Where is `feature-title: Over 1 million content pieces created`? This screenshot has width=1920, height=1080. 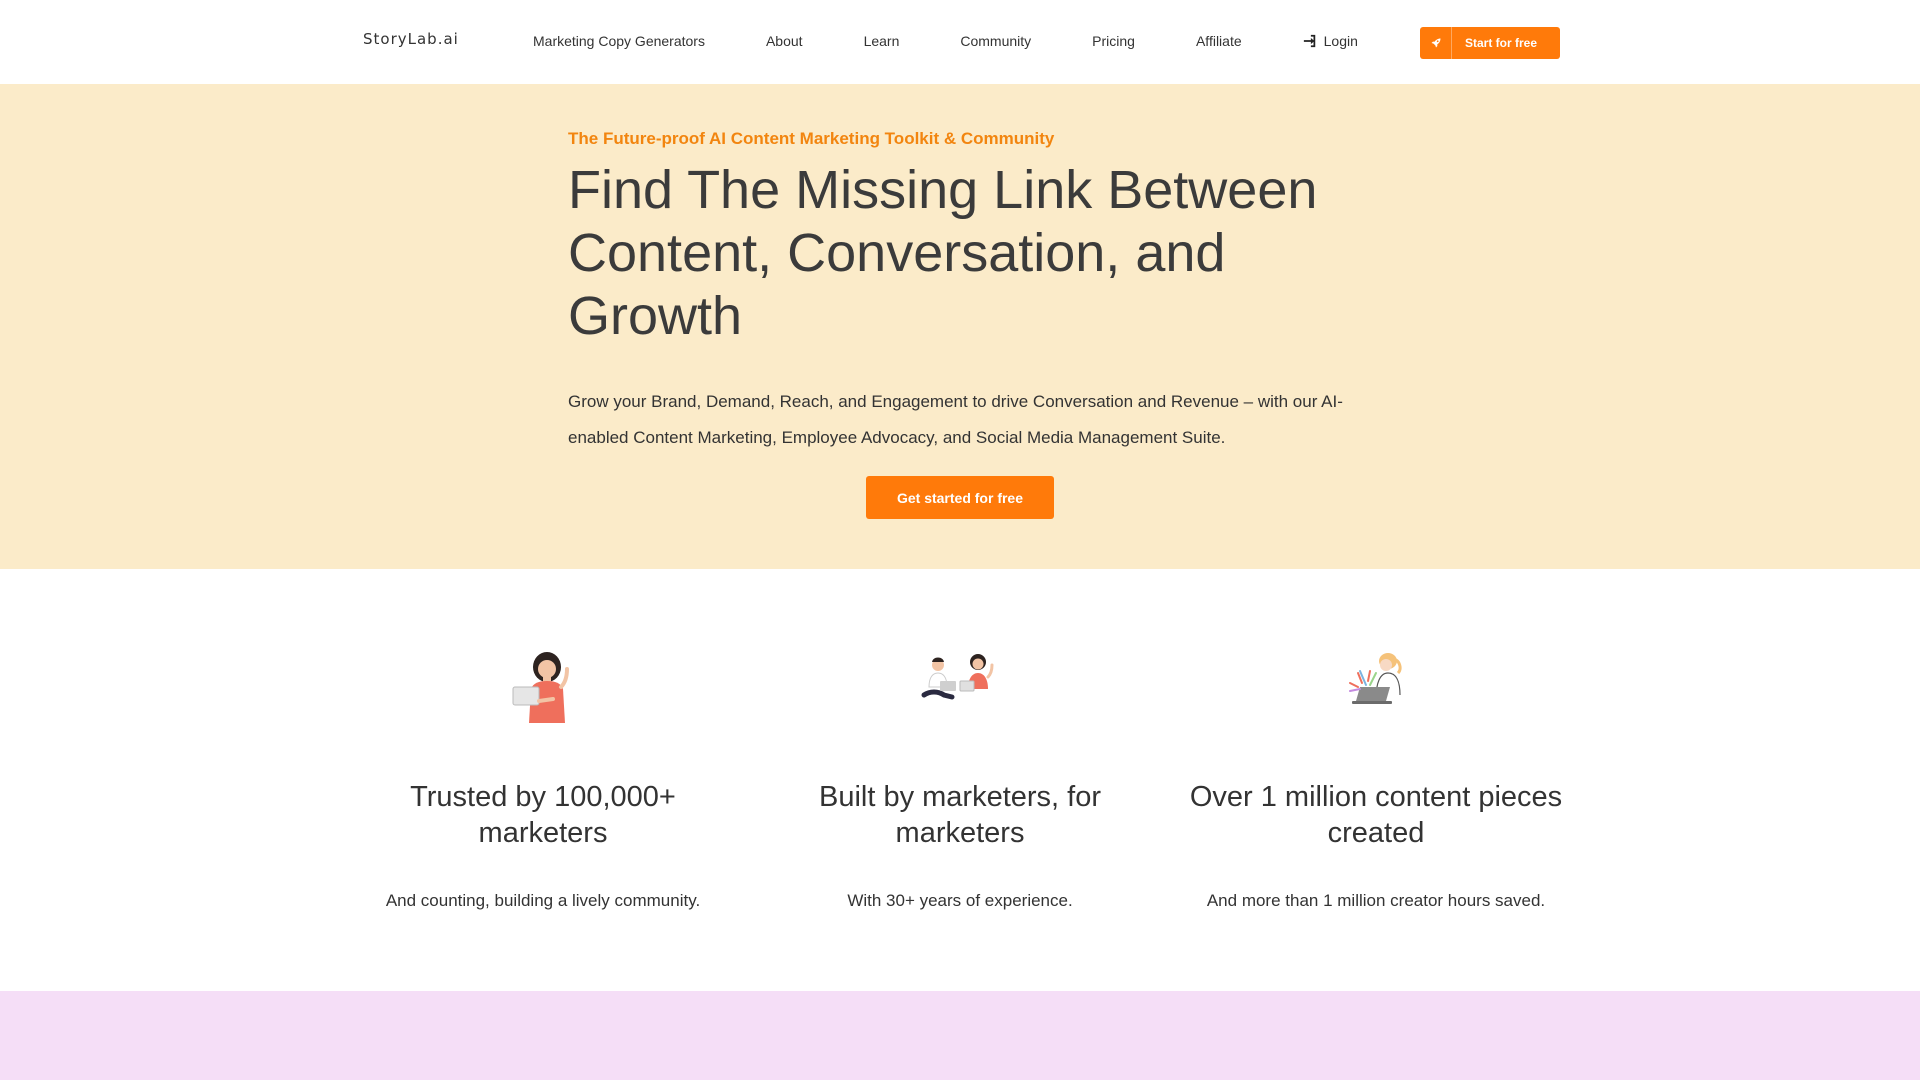 feature-title: Over 1 million content pieces created is located at coordinates (1376, 815).